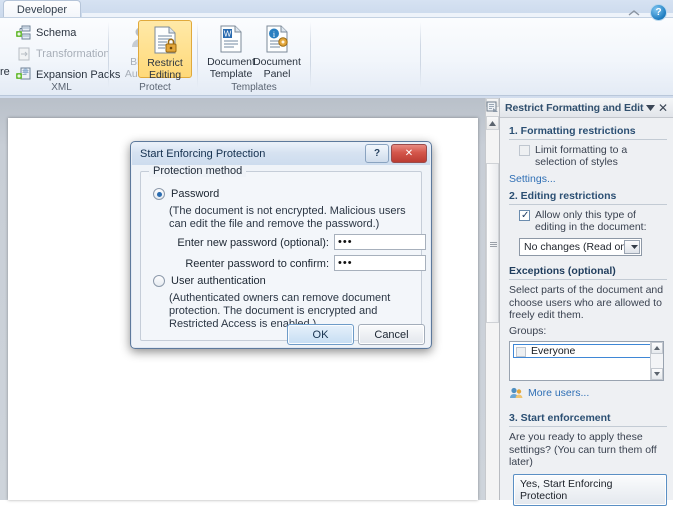 This screenshot has height=506, width=673. Describe the element at coordinates (492, 107) in the screenshot. I see `task-pane-icon` at that location.